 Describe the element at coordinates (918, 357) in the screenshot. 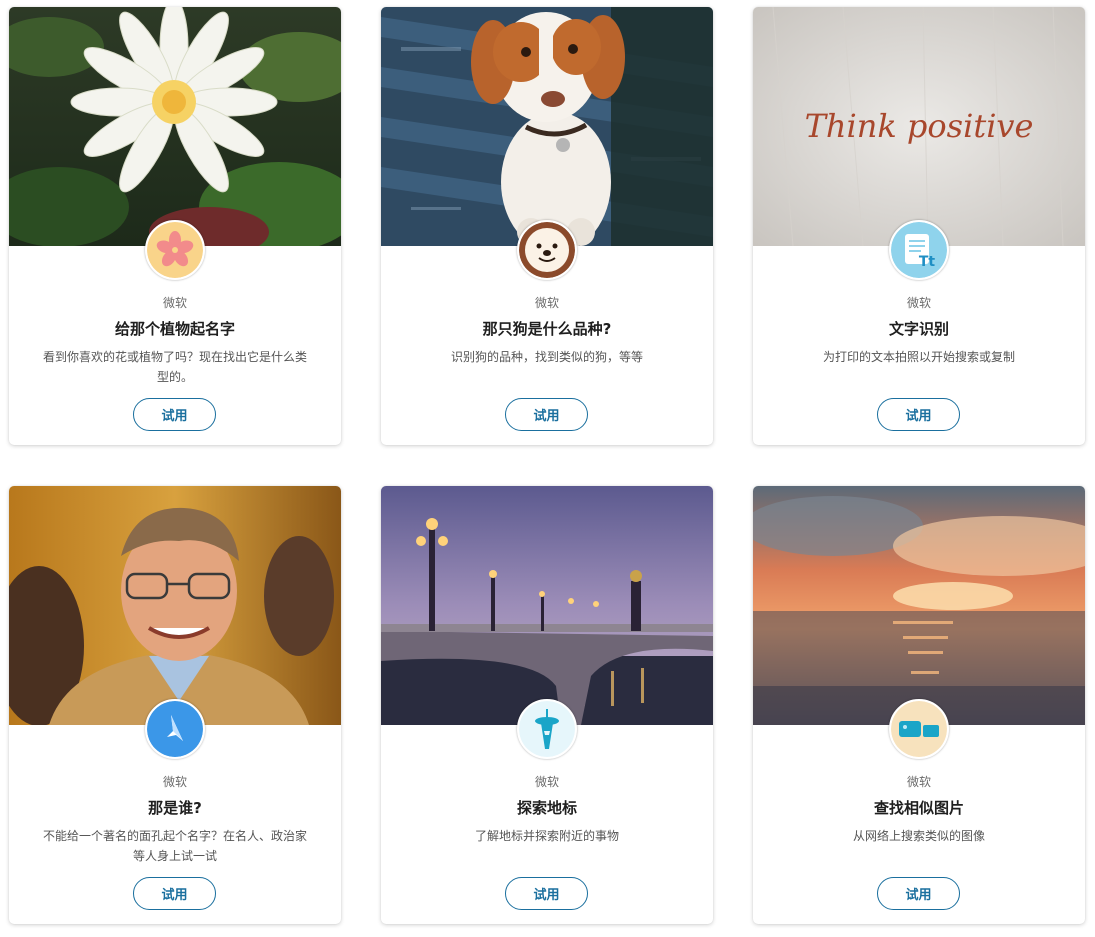

I see `card-description: 为打印的文本拍照以开始搜索或复制` at that location.